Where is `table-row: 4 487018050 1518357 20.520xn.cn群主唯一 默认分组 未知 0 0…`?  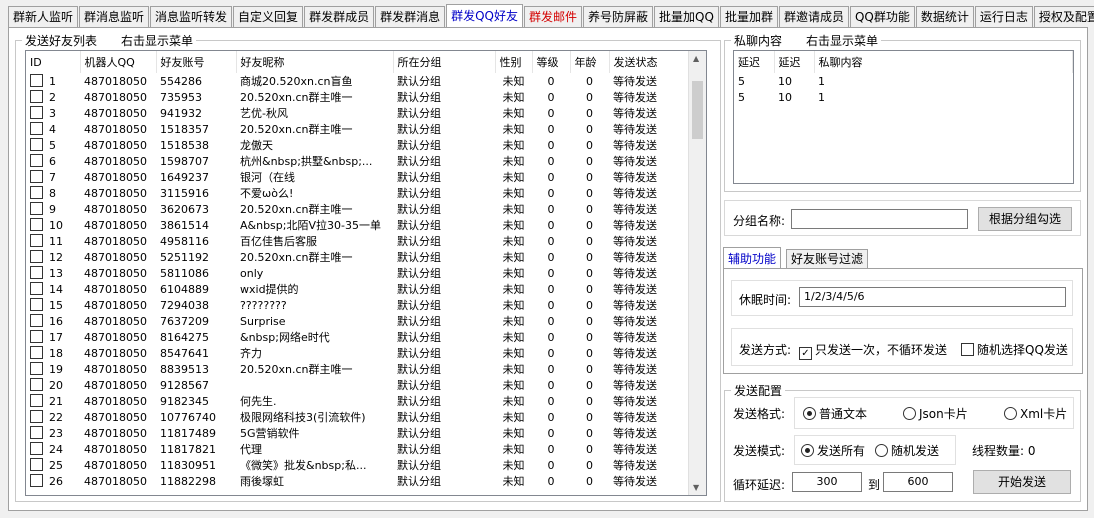
table-row: 4 487018050 1518357 20.520xn.cn群主唯一 默认分组 未知 0 0… is located at coordinates (357, 129).